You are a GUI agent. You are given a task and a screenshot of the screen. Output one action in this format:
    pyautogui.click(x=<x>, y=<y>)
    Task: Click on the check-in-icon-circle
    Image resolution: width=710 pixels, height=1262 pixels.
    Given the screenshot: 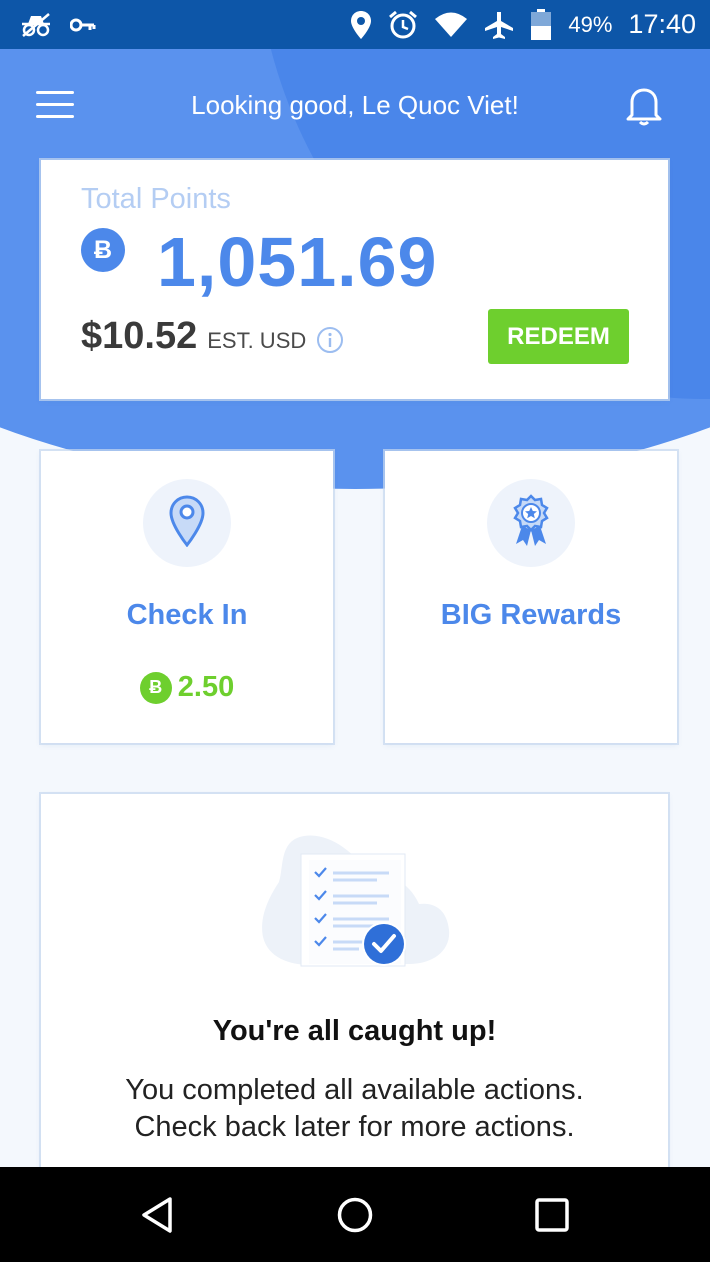 What is the action you would take?
    pyautogui.click(x=187, y=523)
    